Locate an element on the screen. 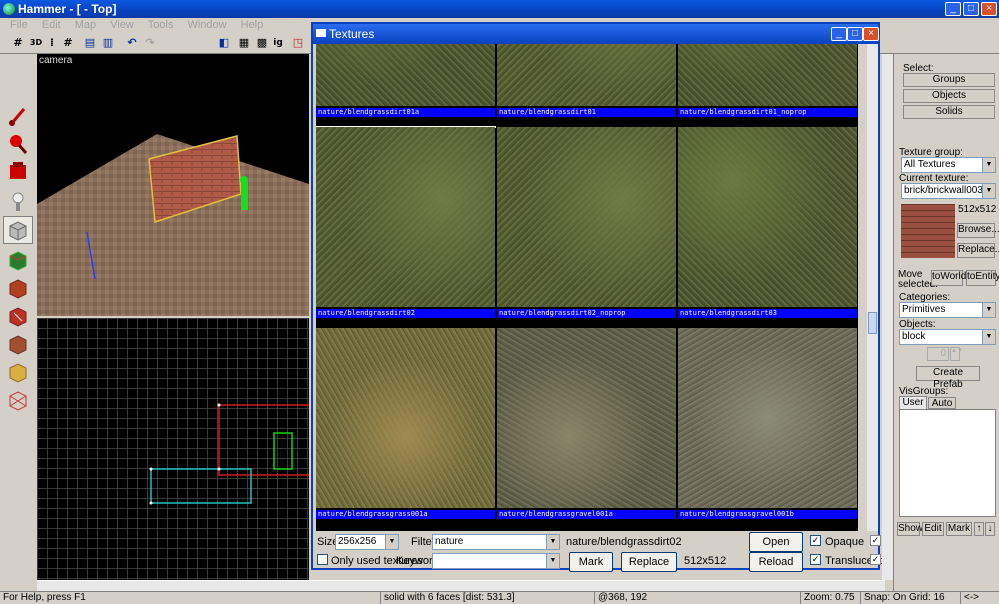  texture-name: nature/blendgrassdirt02_noprop is located at coordinates (586, 313).